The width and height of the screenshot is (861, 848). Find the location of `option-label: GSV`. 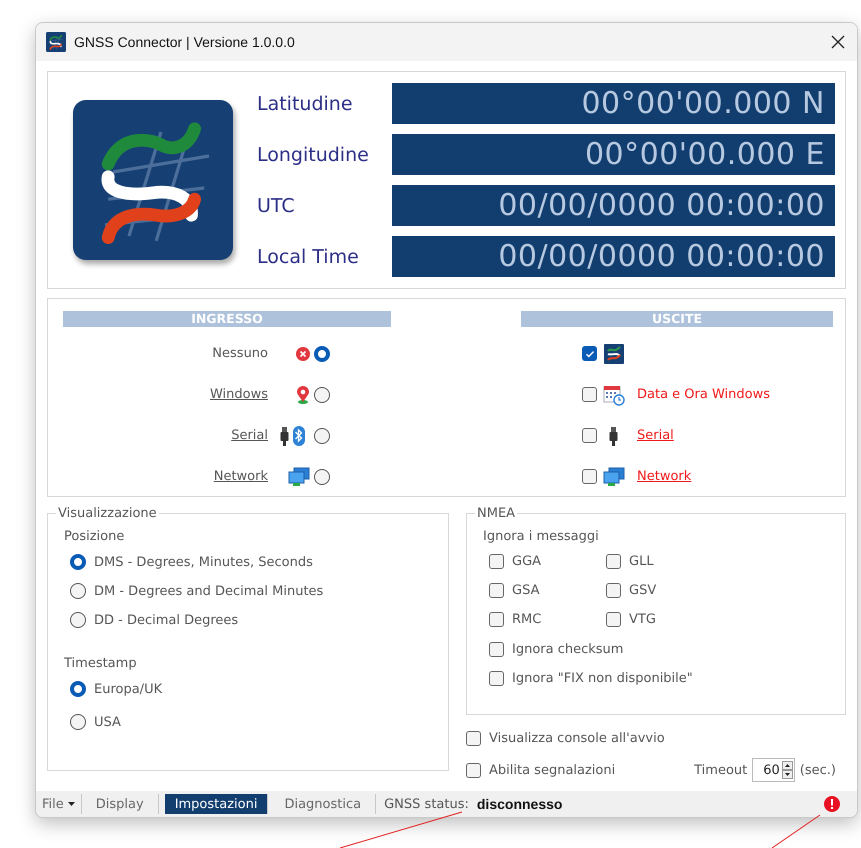

option-label: GSV is located at coordinates (642, 590).